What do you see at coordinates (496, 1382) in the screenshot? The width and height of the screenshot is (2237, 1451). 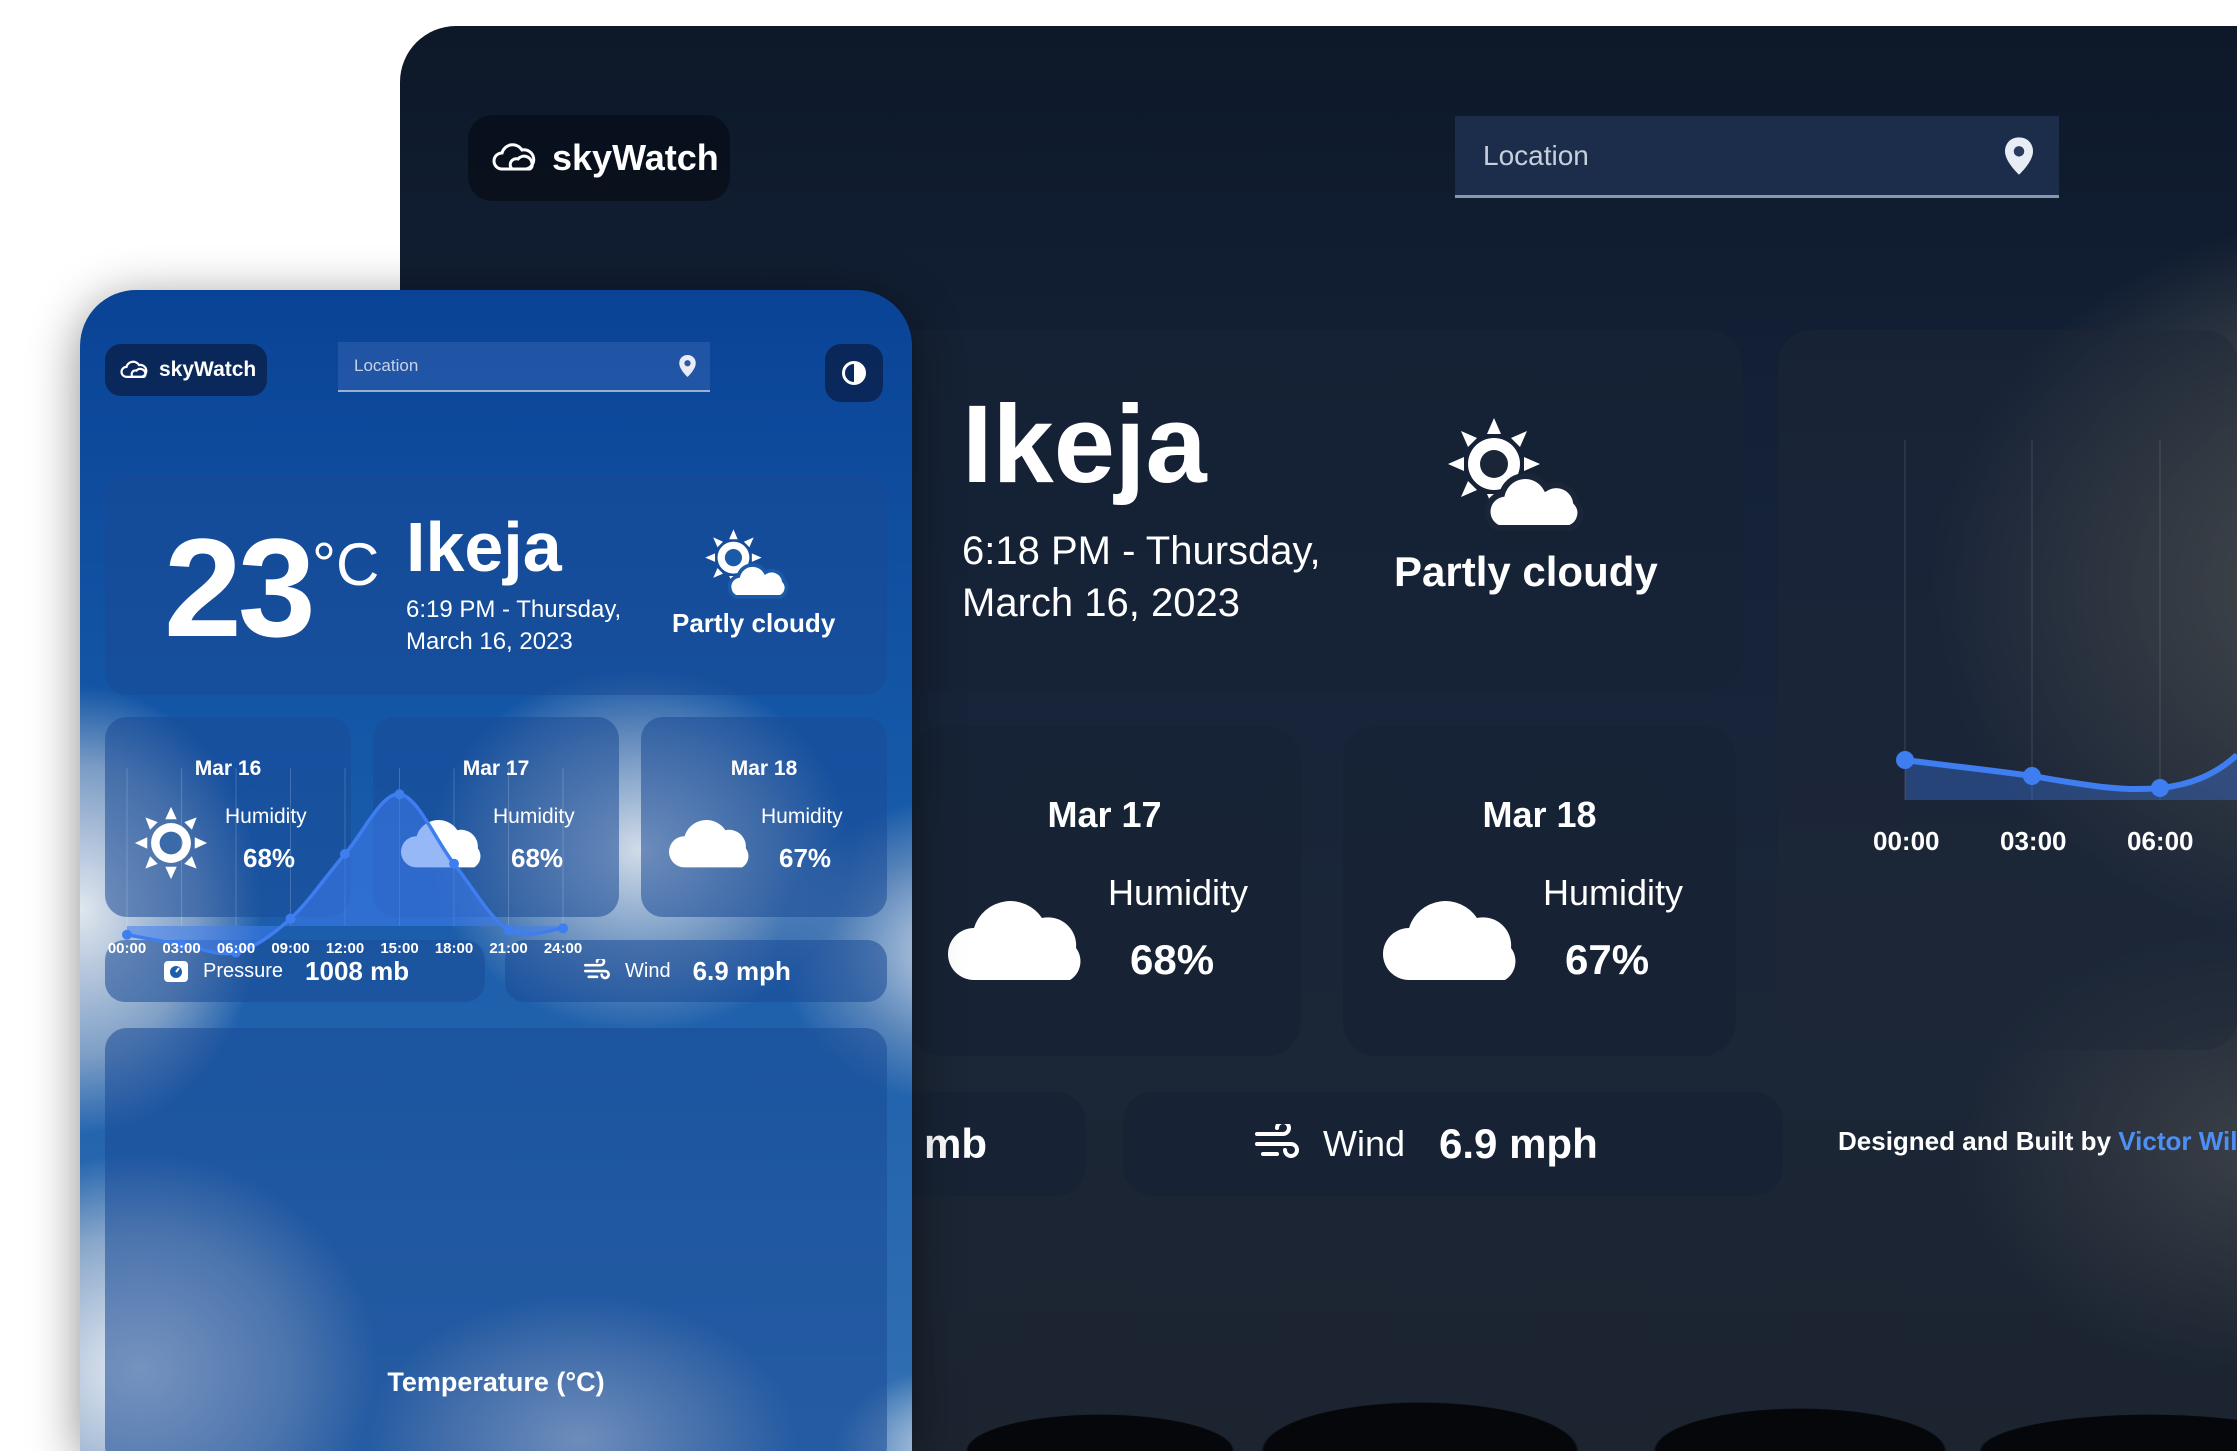 I see `chart-title: Temperature (°C)` at bounding box center [496, 1382].